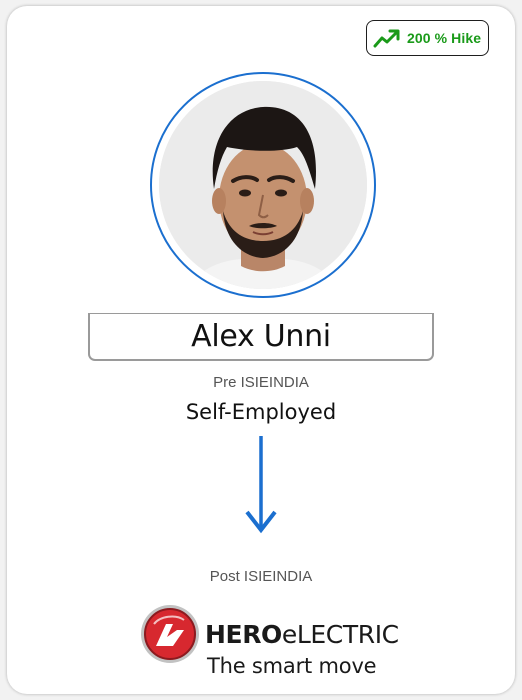  What do you see at coordinates (444, 38) in the screenshot?
I see `hike-label: 200 % Hike` at bounding box center [444, 38].